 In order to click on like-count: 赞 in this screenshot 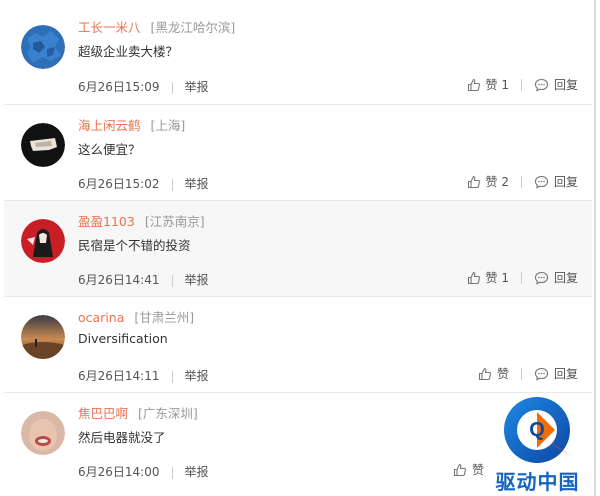, I will do `click(502, 374)`.